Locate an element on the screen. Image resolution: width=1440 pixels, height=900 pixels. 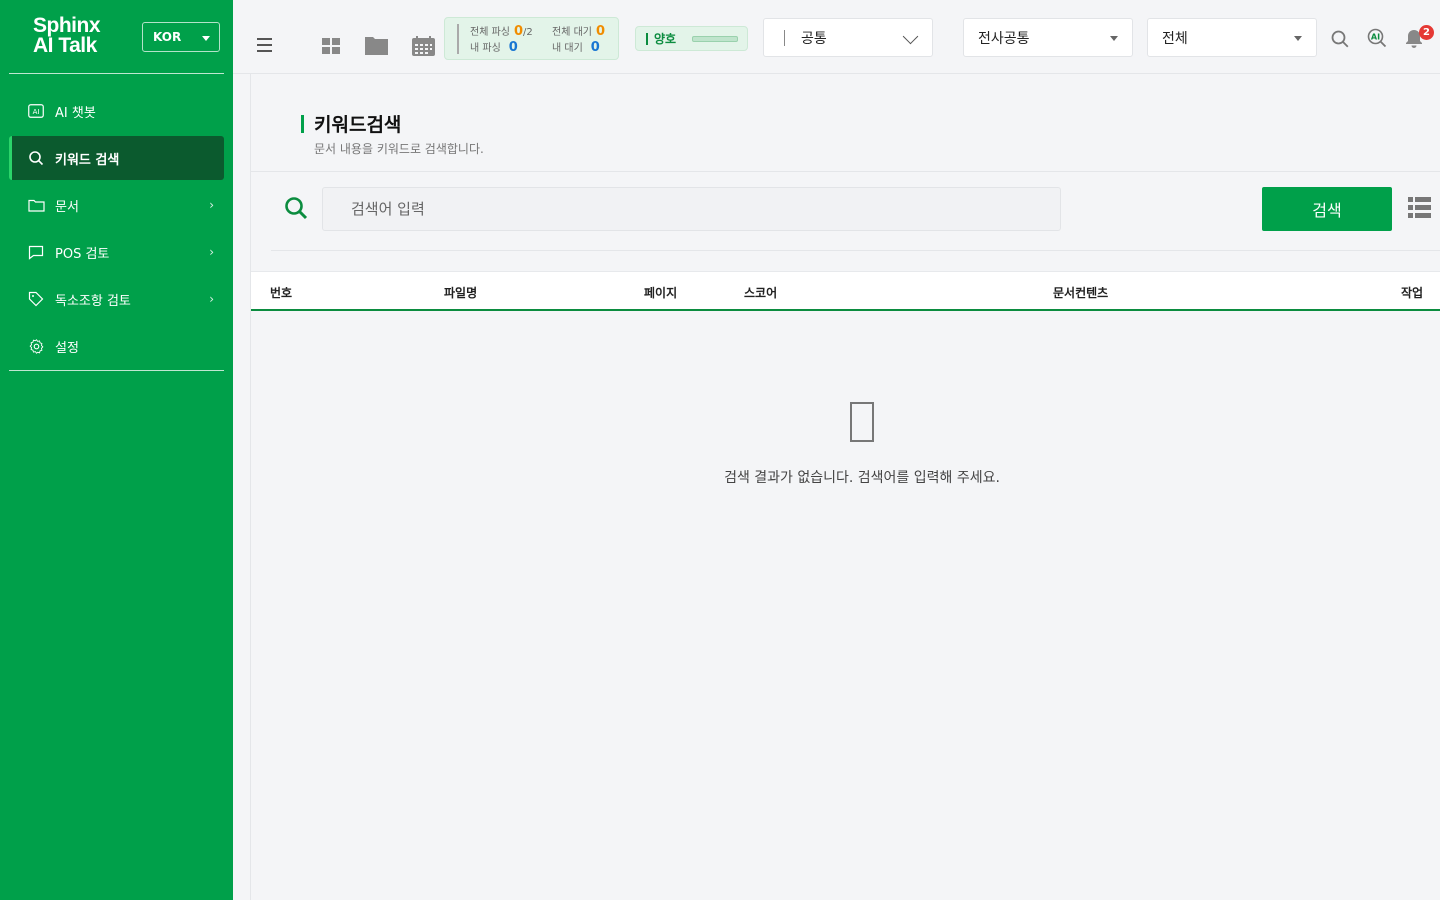
my-parsing-label: 내 파싱 is located at coordinates (485, 48).